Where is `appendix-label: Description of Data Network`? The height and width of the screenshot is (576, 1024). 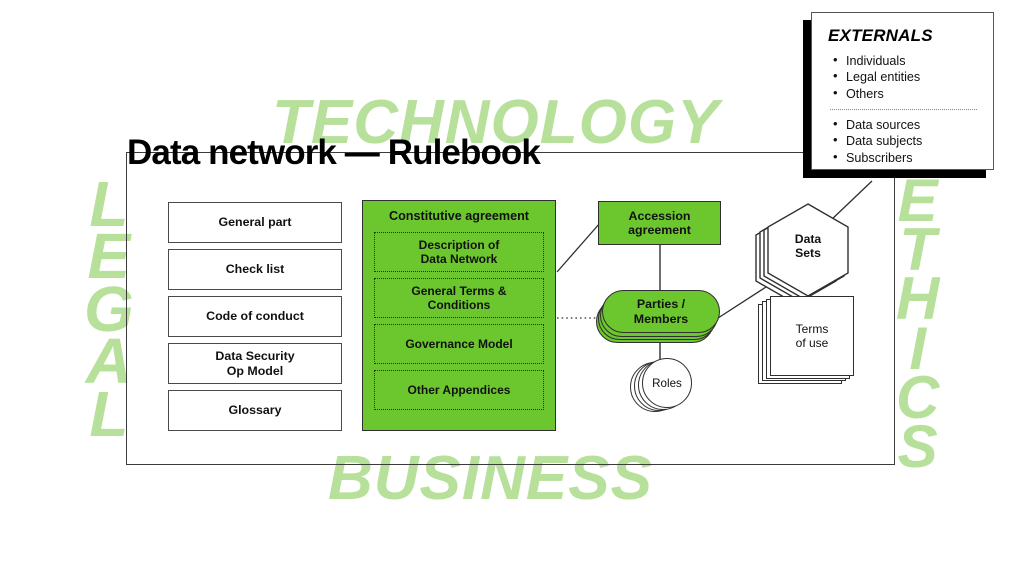 appendix-label: Description of Data Network is located at coordinates (459, 252).